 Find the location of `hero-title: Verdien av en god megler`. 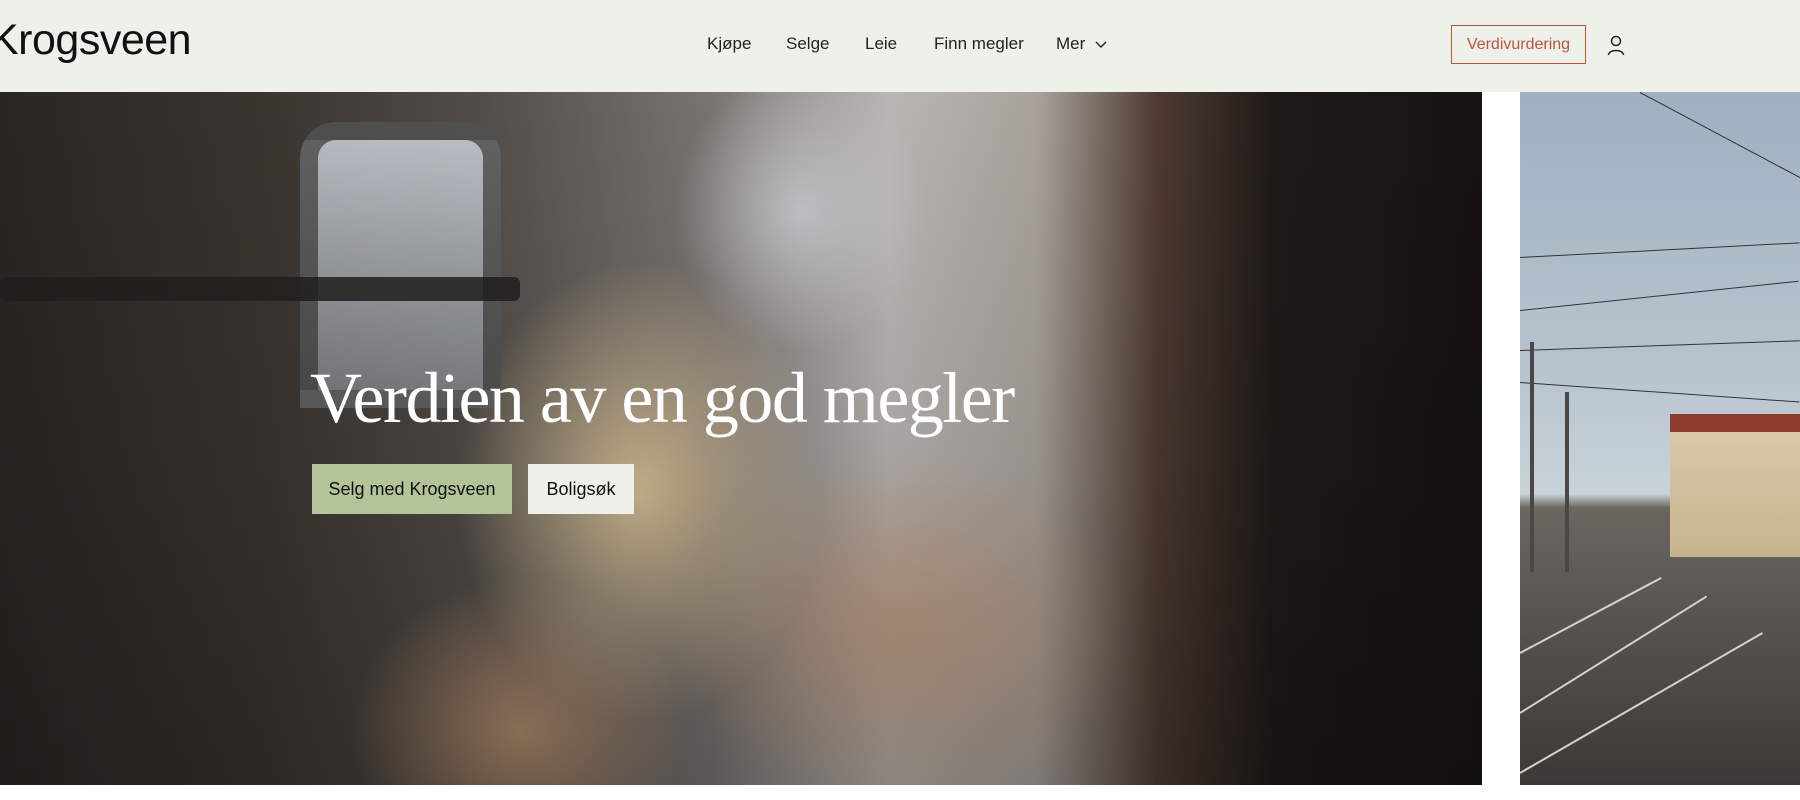

hero-title: Verdien av en god megler is located at coordinates (662, 398).